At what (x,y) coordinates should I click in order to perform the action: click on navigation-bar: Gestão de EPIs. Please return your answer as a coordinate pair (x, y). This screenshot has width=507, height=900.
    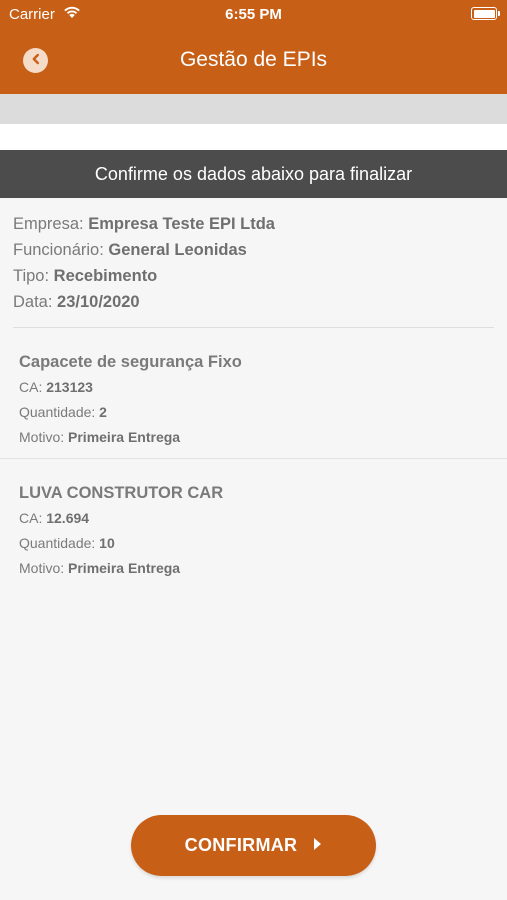
    Looking at the image, I should click on (253, 61).